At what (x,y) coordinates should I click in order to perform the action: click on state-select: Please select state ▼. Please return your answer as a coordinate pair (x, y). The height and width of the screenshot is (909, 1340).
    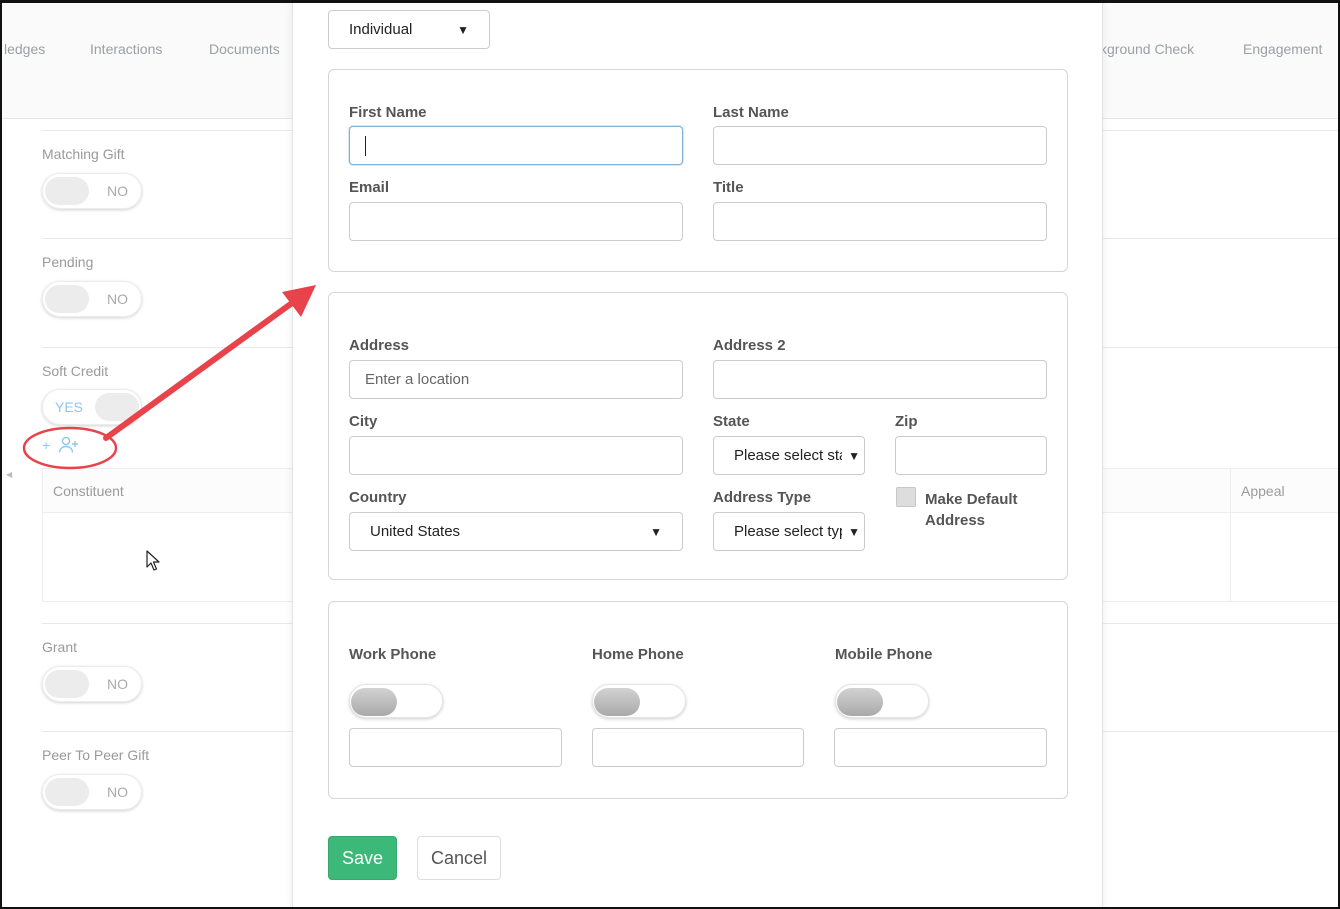
    Looking at the image, I should click on (789, 455).